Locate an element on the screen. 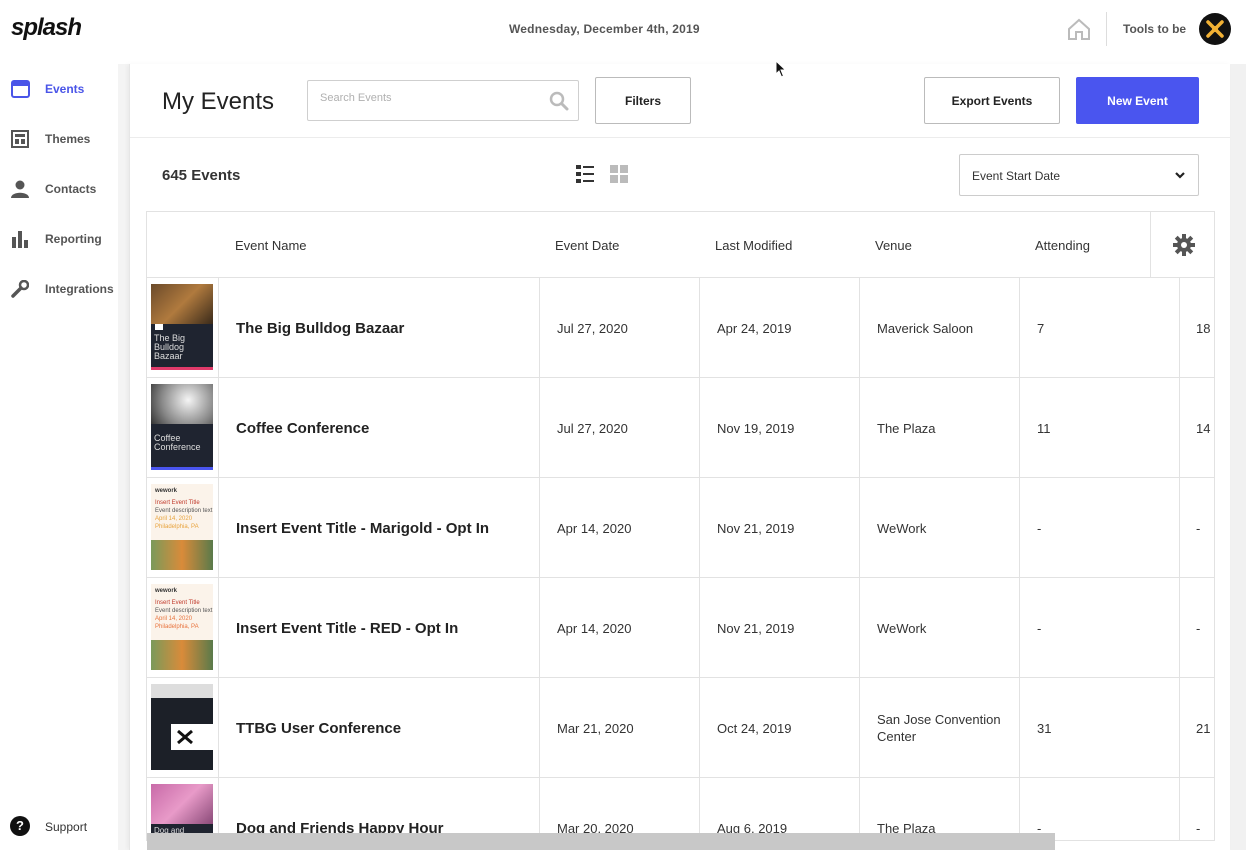 The height and width of the screenshot is (850, 1246). event-name: Insert Event Title - Marigold - Opt In is located at coordinates (378, 528).